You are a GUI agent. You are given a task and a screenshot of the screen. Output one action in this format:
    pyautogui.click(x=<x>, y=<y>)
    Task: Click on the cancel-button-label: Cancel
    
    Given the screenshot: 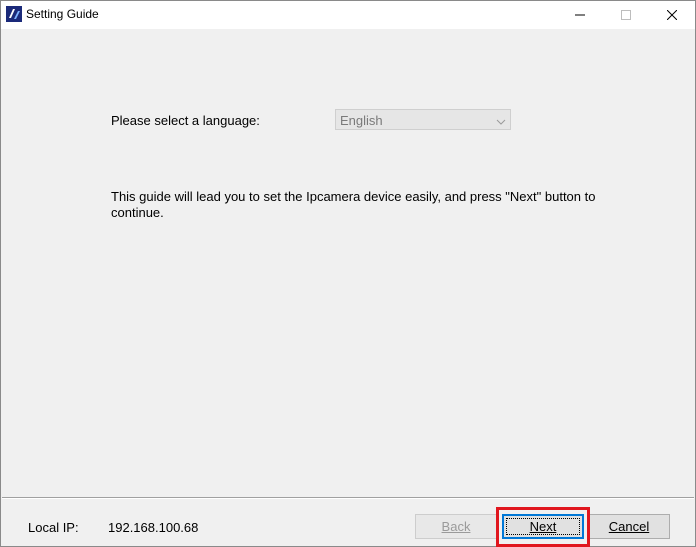 What is the action you would take?
    pyautogui.click(x=629, y=526)
    